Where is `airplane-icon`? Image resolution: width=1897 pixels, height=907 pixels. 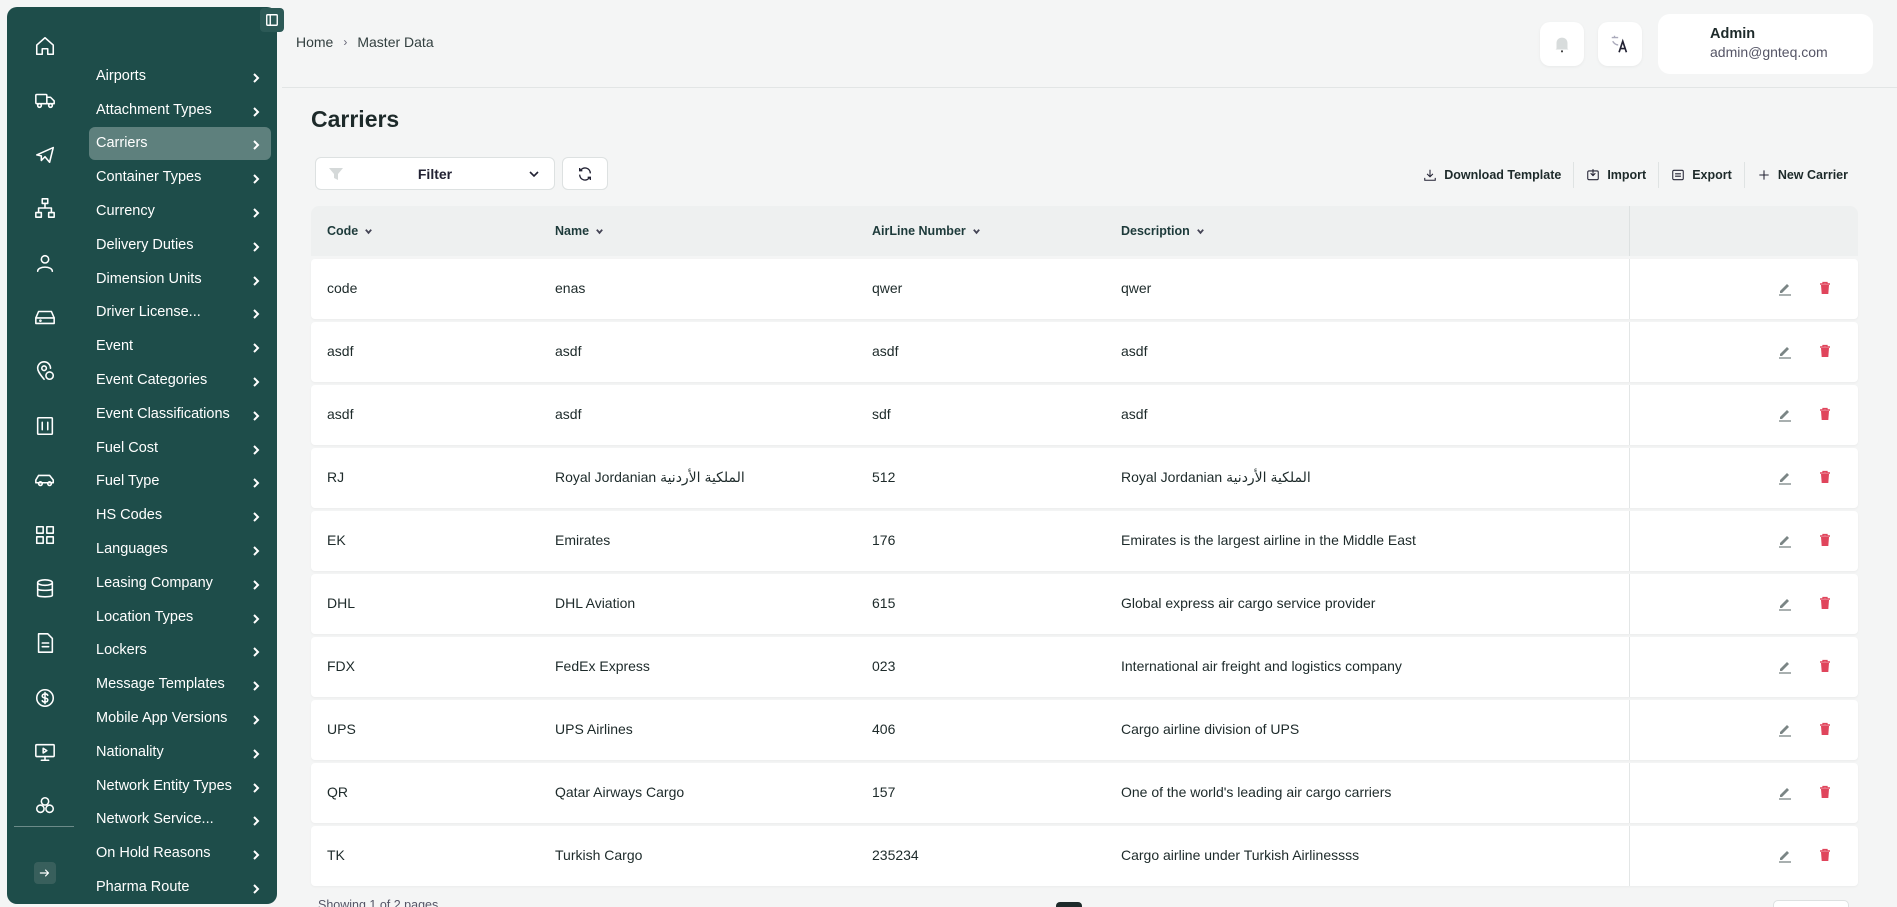
airplane-icon is located at coordinates (45, 154).